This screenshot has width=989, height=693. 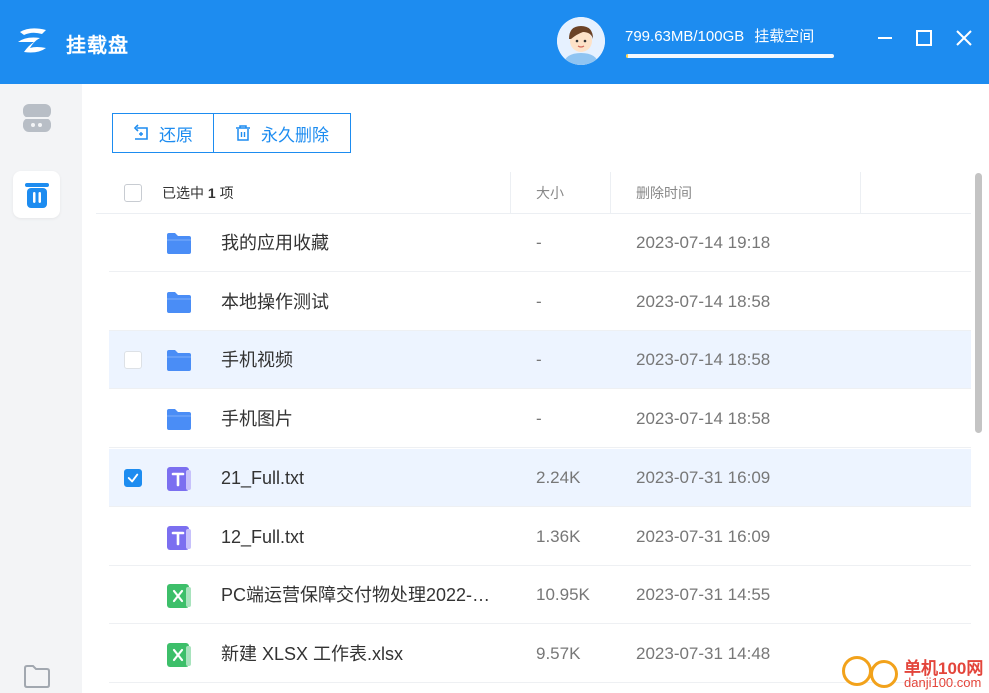 I want to click on file-name: 我的应用收藏, so click(x=275, y=243).